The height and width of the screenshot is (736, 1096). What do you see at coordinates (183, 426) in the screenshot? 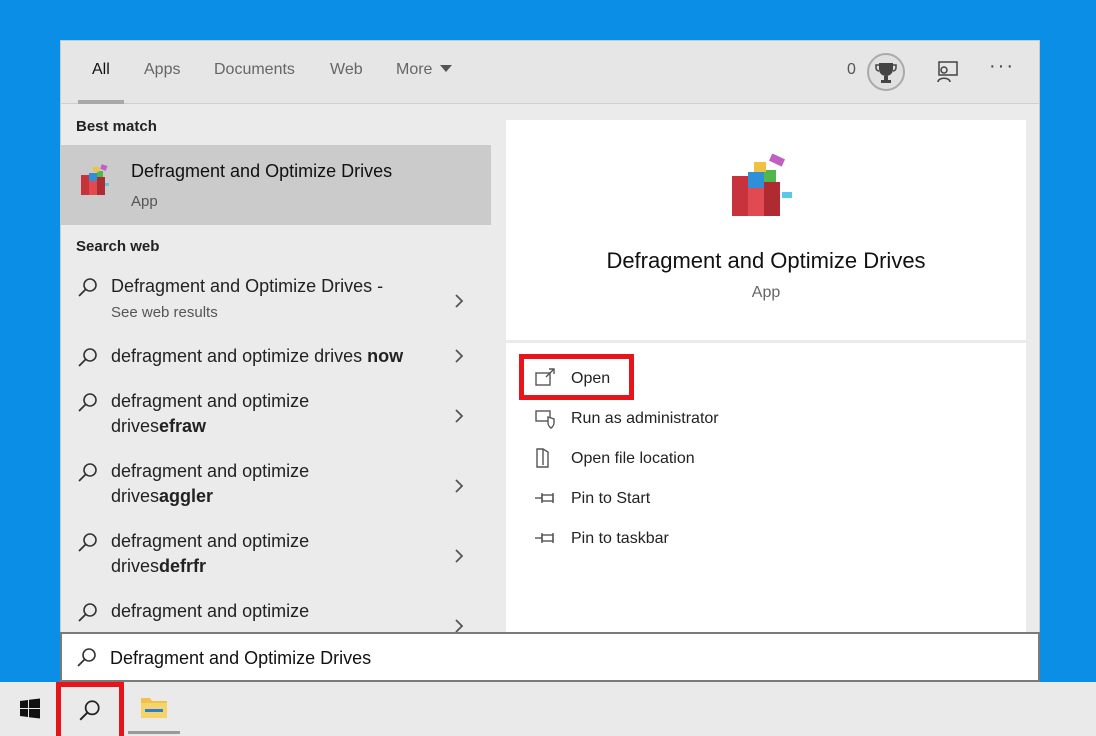
I see `web-result-bold: efraw` at bounding box center [183, 426].